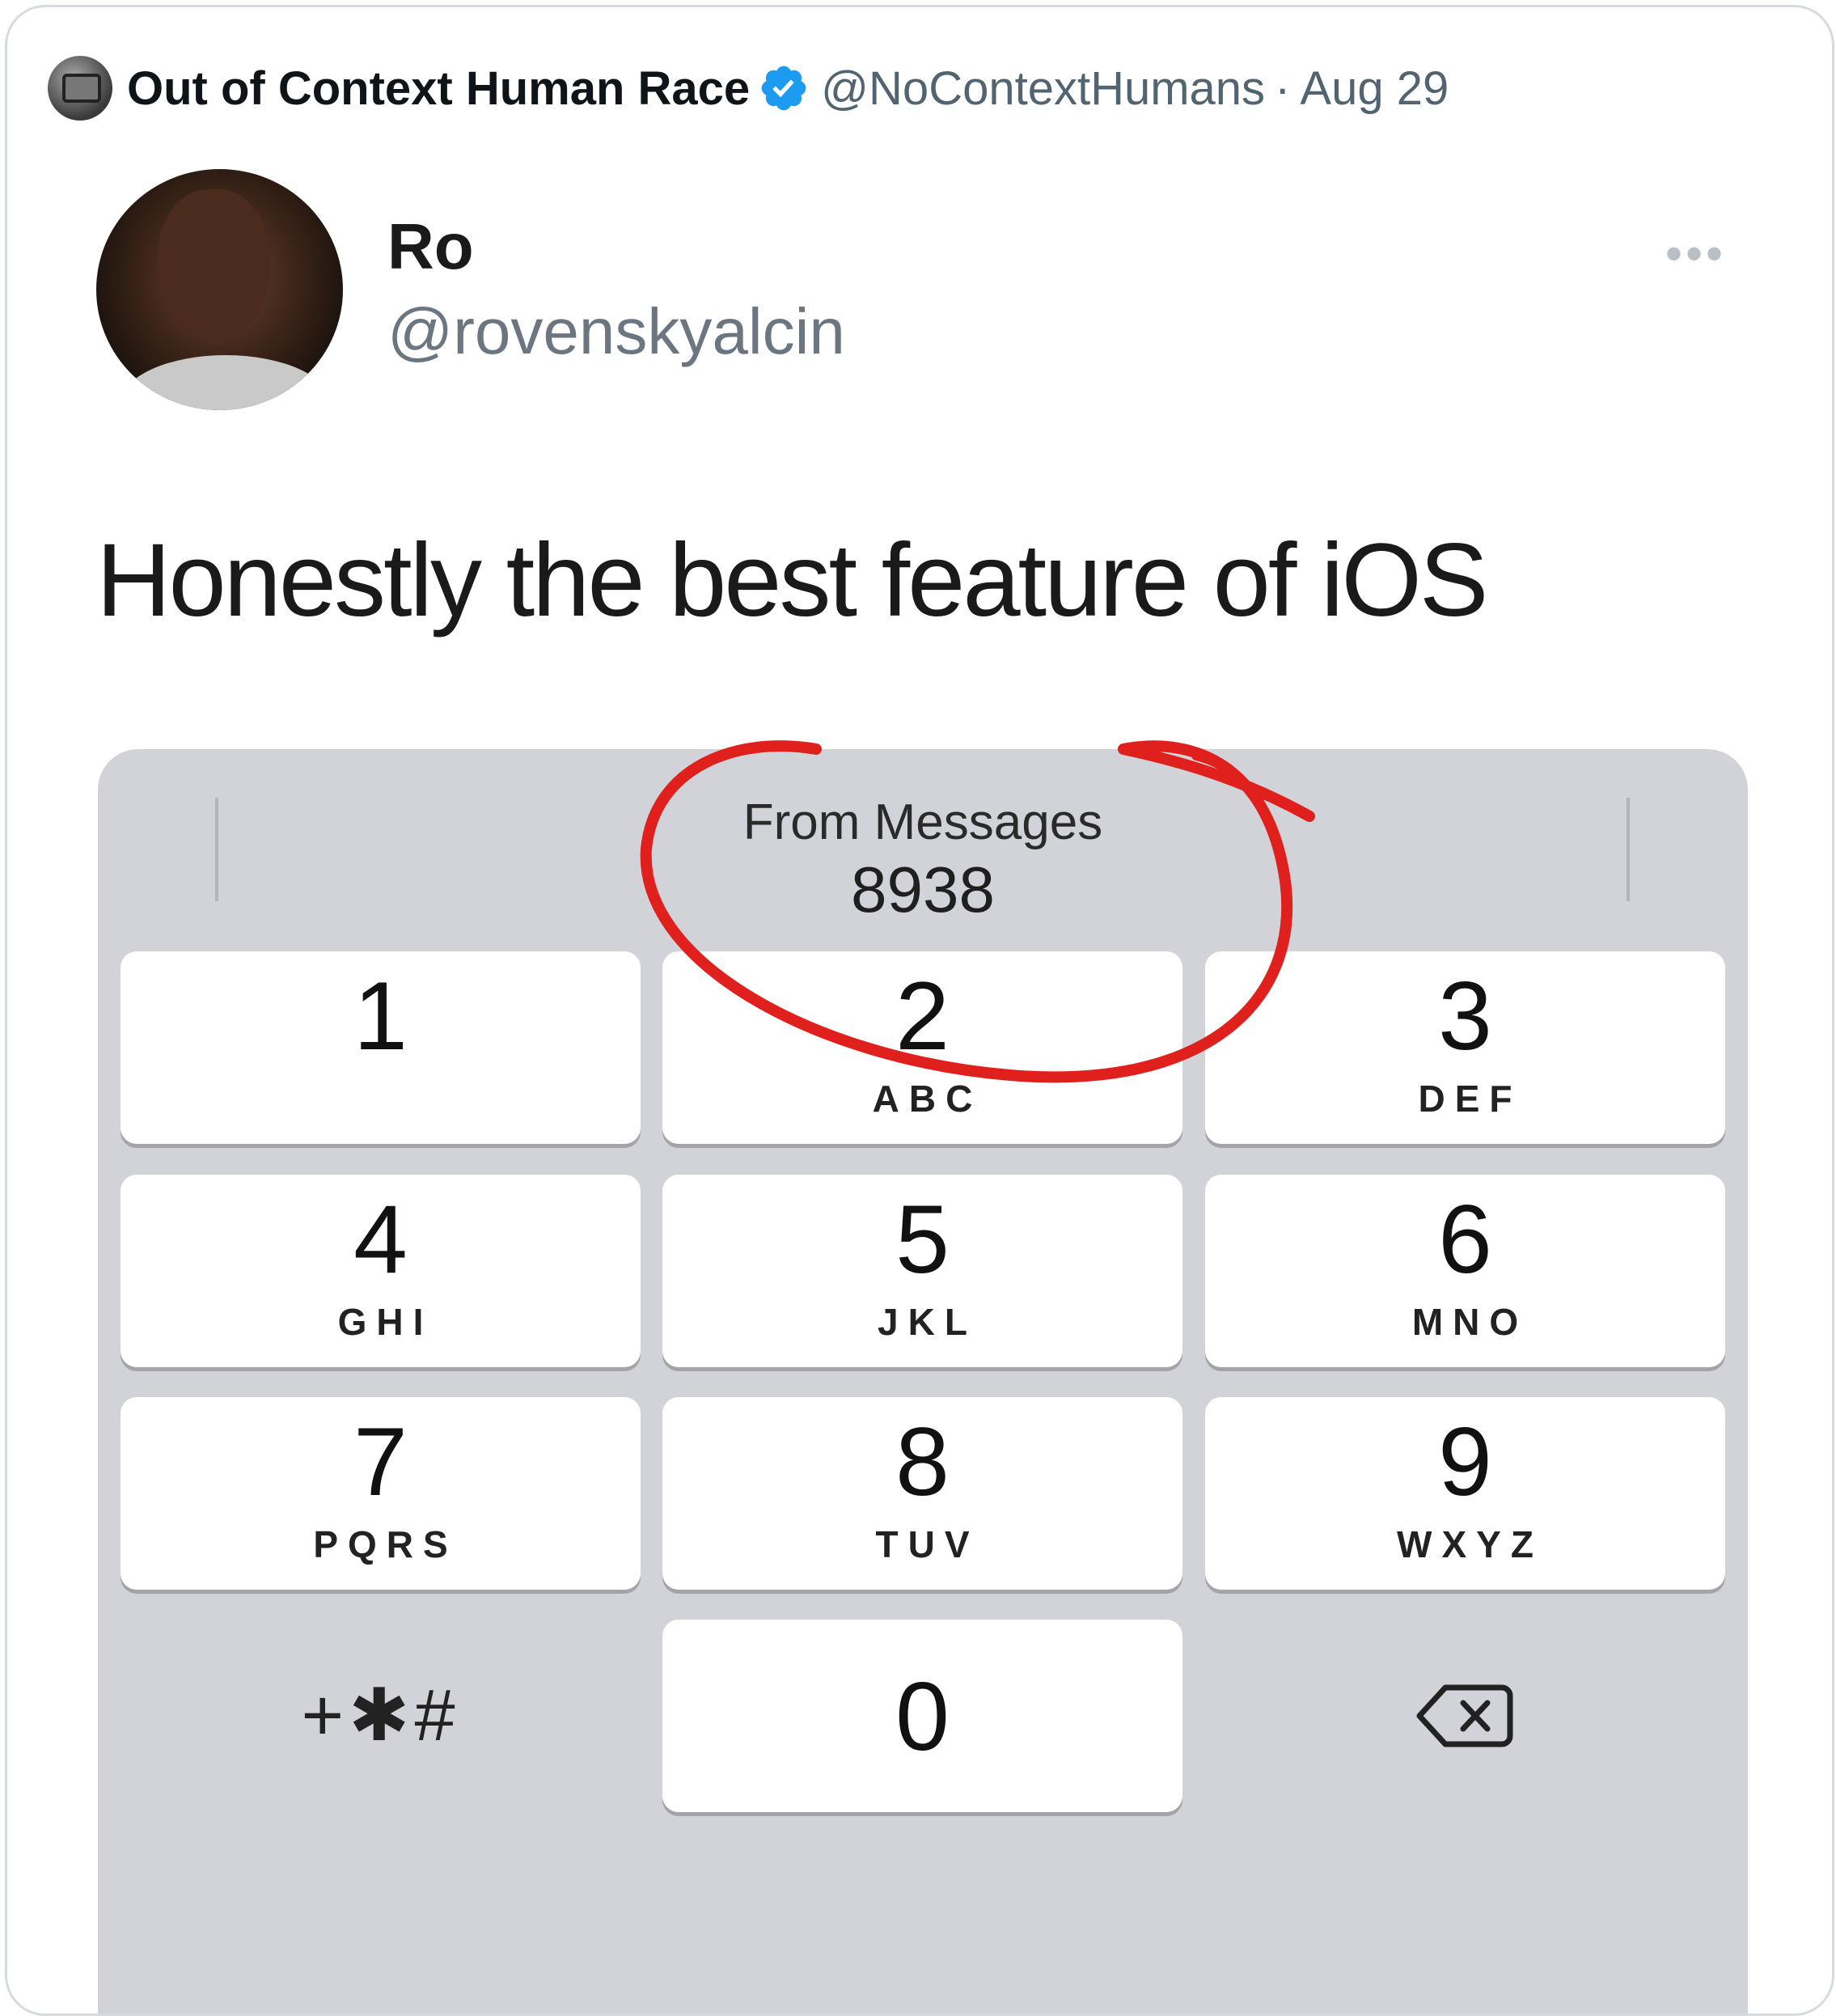 This screenshot has width=1836, height=2016. What do you see at coordinates (380, 1462) in the screenshot?
I see `key-digit: 7` at bounding box center [380, 1462].